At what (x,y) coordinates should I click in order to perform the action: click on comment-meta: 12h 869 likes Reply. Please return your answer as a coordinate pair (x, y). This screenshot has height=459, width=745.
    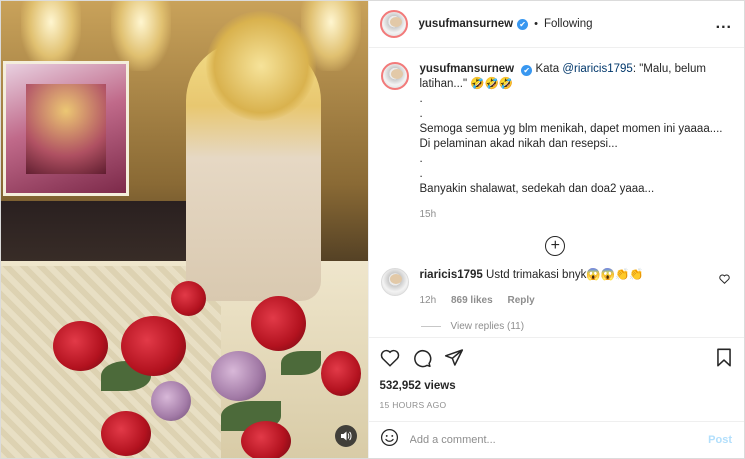
    Looking at the image, I should click on (532, 300).